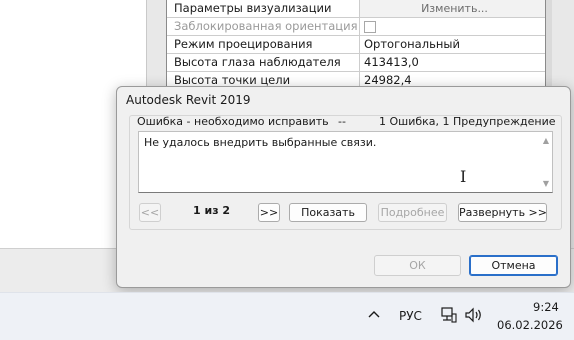  What do you see at coordinates (546, 141) in the screenshot?
I see `scroll-up-icon: ▲` at bounding box center [546, 141].